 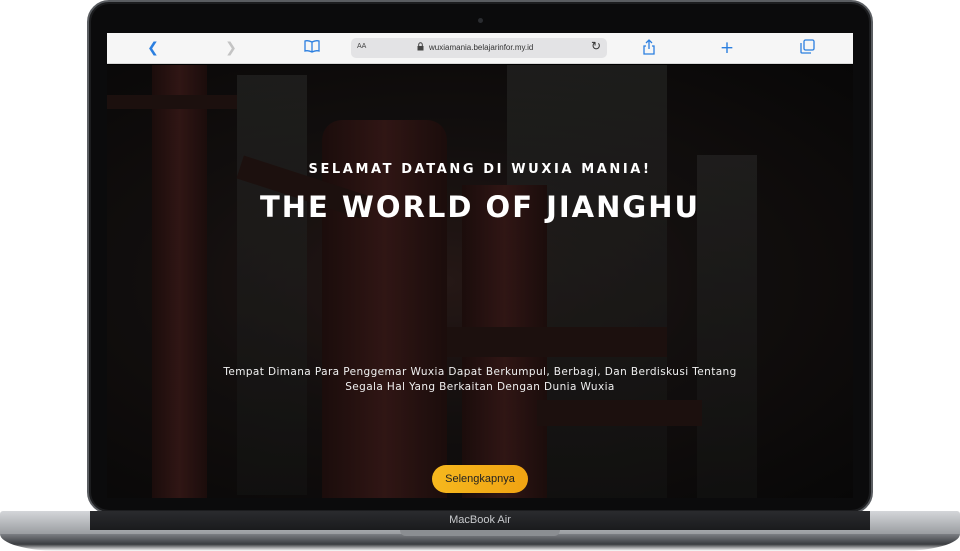 I want to click on hero-greeting: SELAMAT DATANG DI WUXIA MANIA!, so click(x=480, y=169).